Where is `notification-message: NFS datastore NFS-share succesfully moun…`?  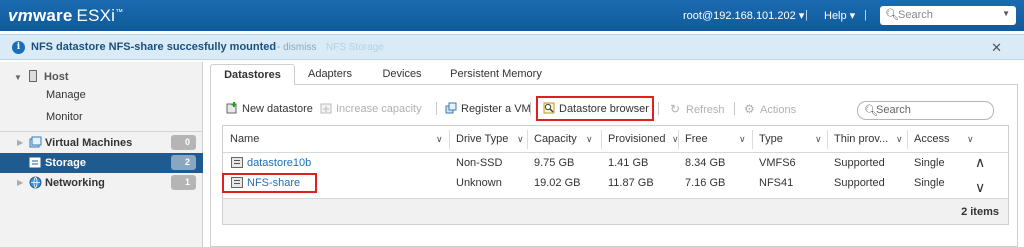
notification-message: NFS datastore NFS-share succesfully moun… is located at coordinates (154, 47).